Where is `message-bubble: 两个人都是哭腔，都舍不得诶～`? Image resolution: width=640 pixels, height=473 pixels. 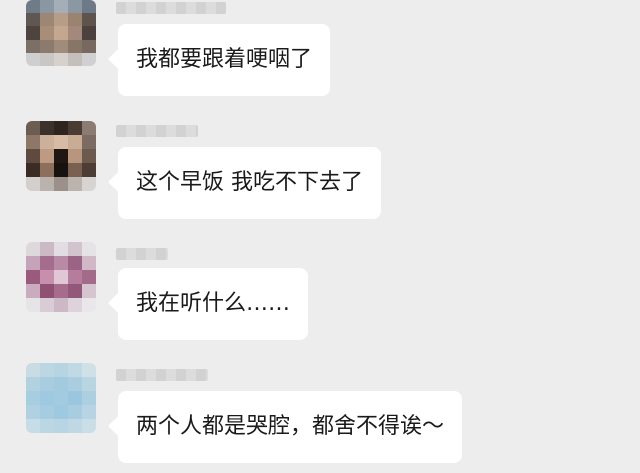
message-bubble: 两个人都是哭腔，都舍不得诶～ is located at coordinates (290, 427).